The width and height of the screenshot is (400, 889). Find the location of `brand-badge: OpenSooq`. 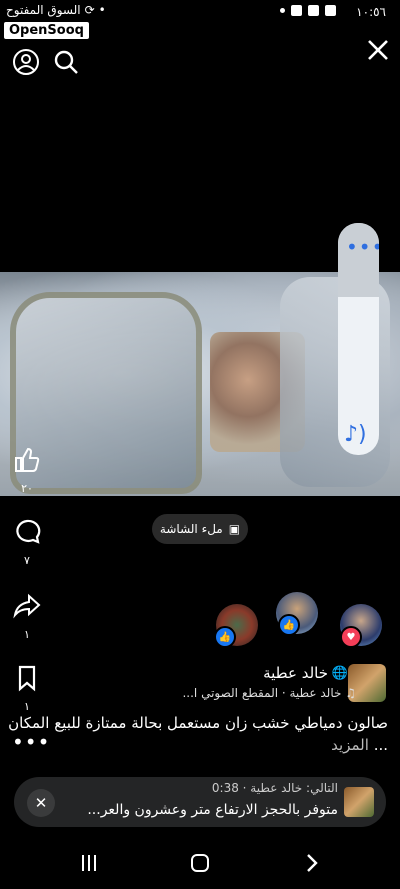

brand-badge: OpenSooq is located at coordinates (46, 30).